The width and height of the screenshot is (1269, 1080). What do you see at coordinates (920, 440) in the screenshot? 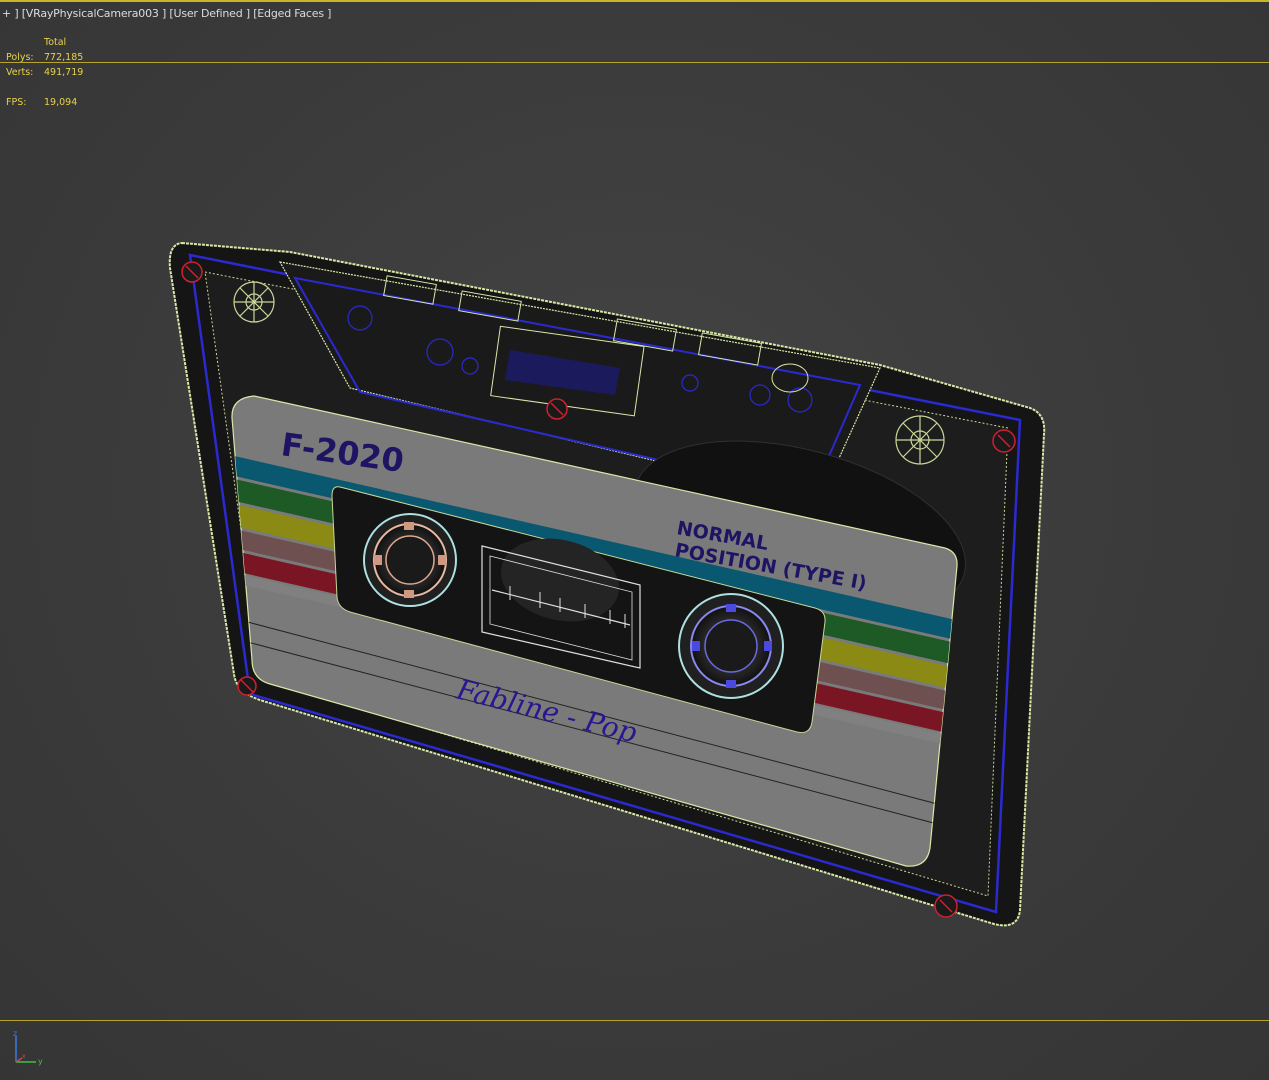
I see `gear-right` at bounding box center [920, 440].